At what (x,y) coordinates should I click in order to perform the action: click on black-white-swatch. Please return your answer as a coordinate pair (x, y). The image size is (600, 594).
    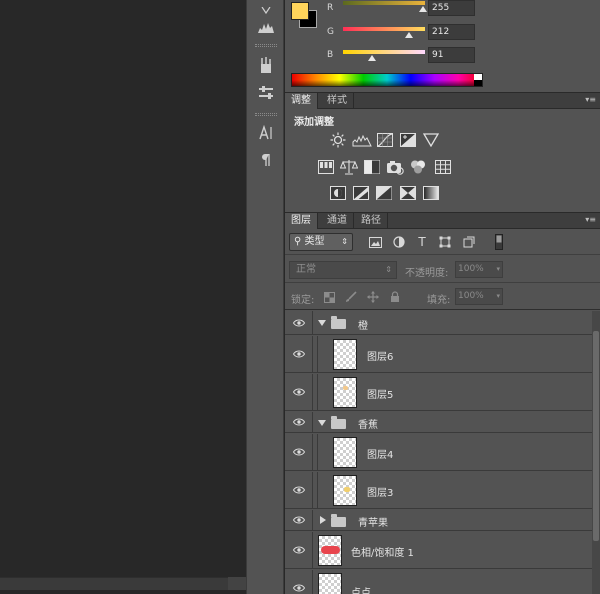
    Looking at the image, I should click on (478, 80).